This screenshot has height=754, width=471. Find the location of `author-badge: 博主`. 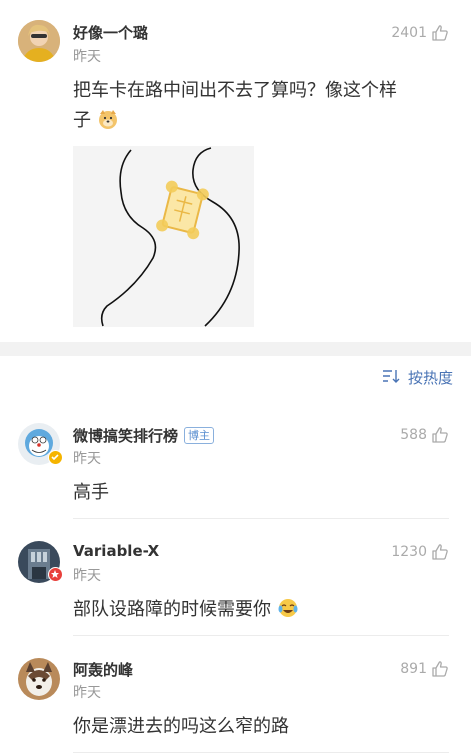

author-badge: 博主 is located at coordinates (199, 435).